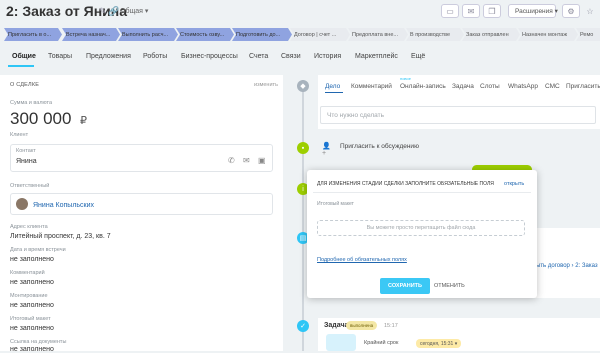 The height and width of the screenshot is (353, 600). What do you see at coordinates (379, 146) in the screenshot?
I see `invite-link: Пригласить к обсуждению` at bounding box center [379, 146].